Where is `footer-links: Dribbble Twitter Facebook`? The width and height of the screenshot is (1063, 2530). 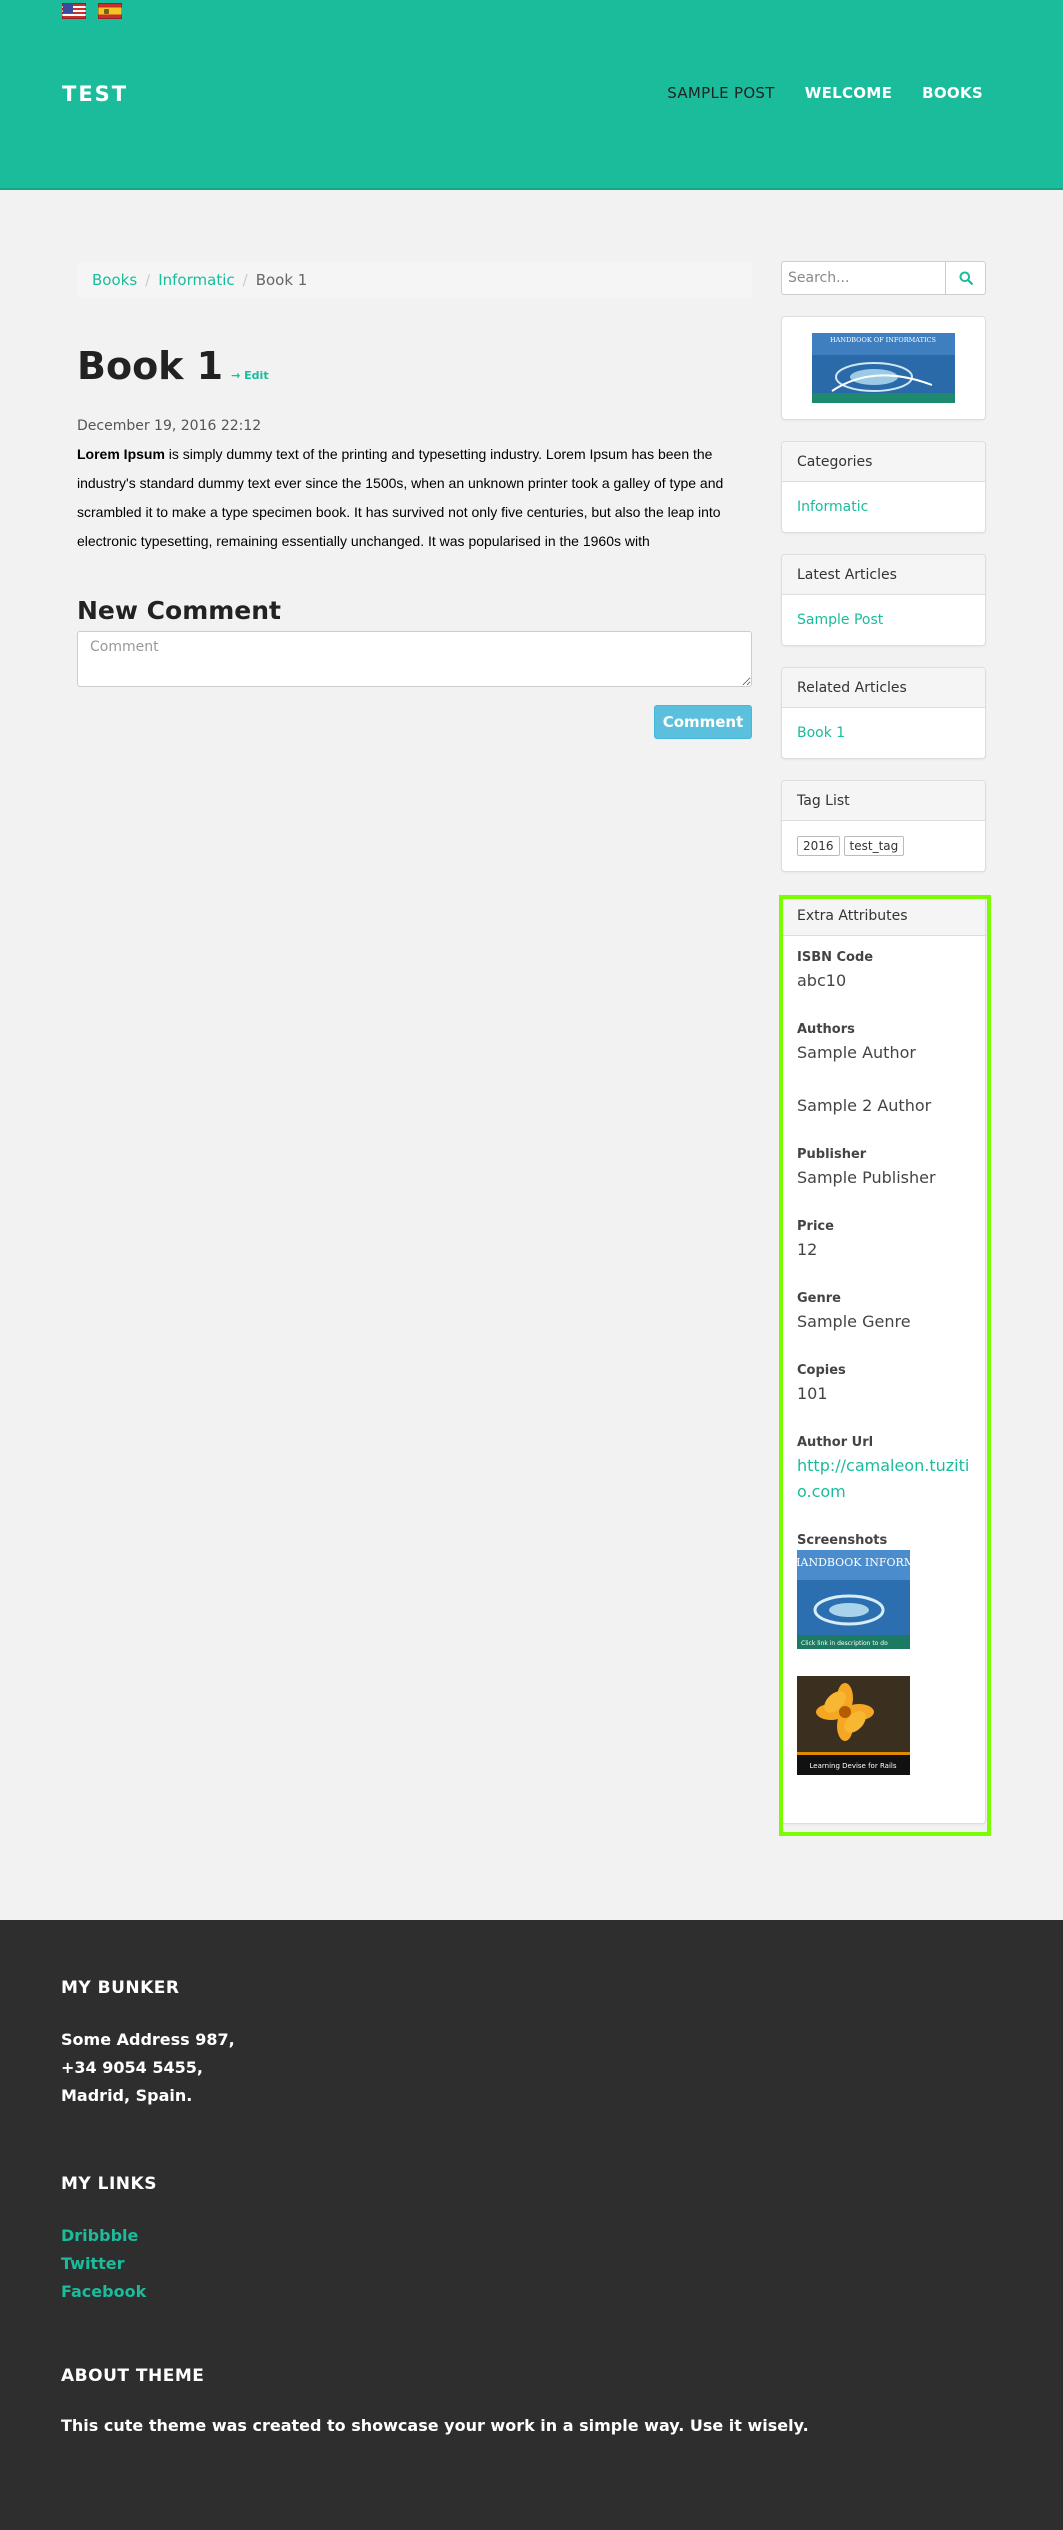 footer-links: Dribbble Twitter Facebook is located at coordinates (531, 2264).